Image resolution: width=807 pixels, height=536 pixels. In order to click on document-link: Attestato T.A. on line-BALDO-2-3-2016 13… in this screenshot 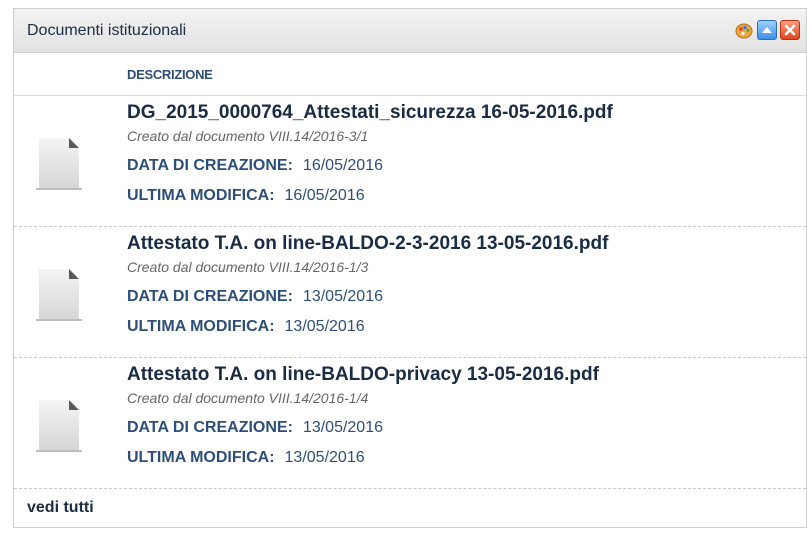, I will do `click(367, 244)`.